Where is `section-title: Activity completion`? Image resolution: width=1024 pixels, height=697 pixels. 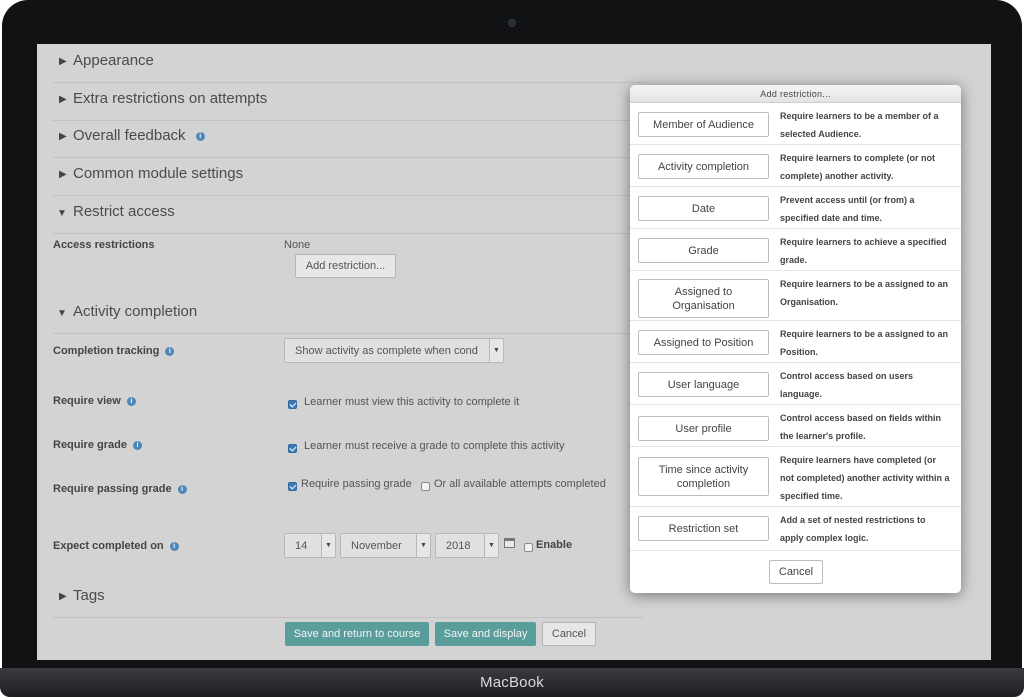 section-title: Activity completion is located at coordinates (135, 311).